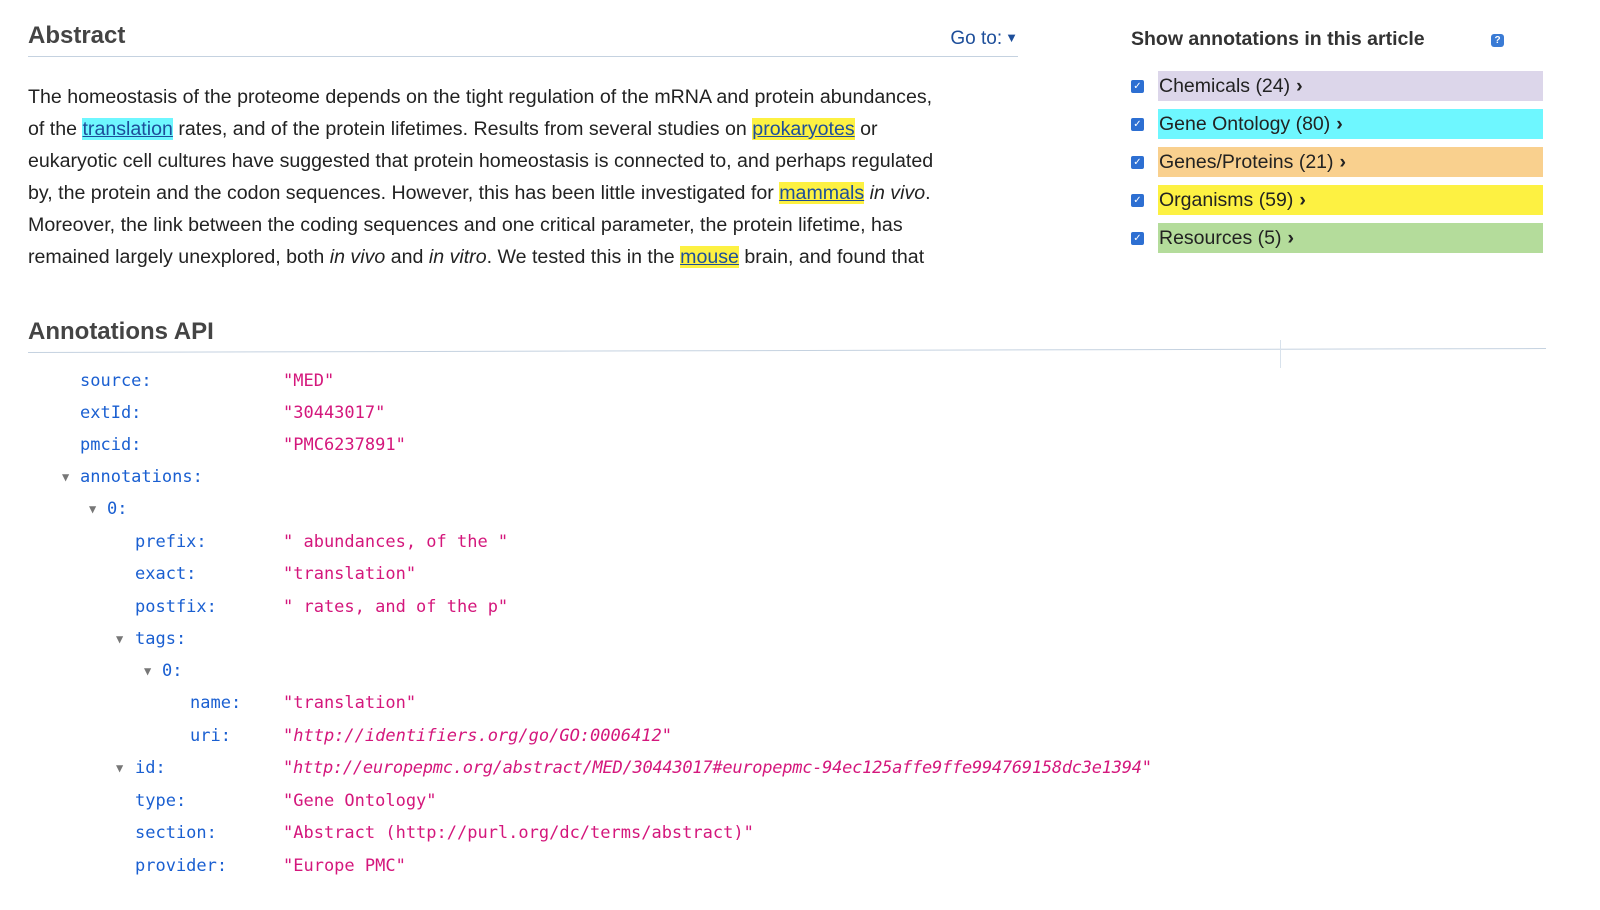 The width and height of the screenshot is (1600, 910). Describe the element at coordinates (77, 35) in the screenshot. I see `abstract-title: Abstract` at that location.